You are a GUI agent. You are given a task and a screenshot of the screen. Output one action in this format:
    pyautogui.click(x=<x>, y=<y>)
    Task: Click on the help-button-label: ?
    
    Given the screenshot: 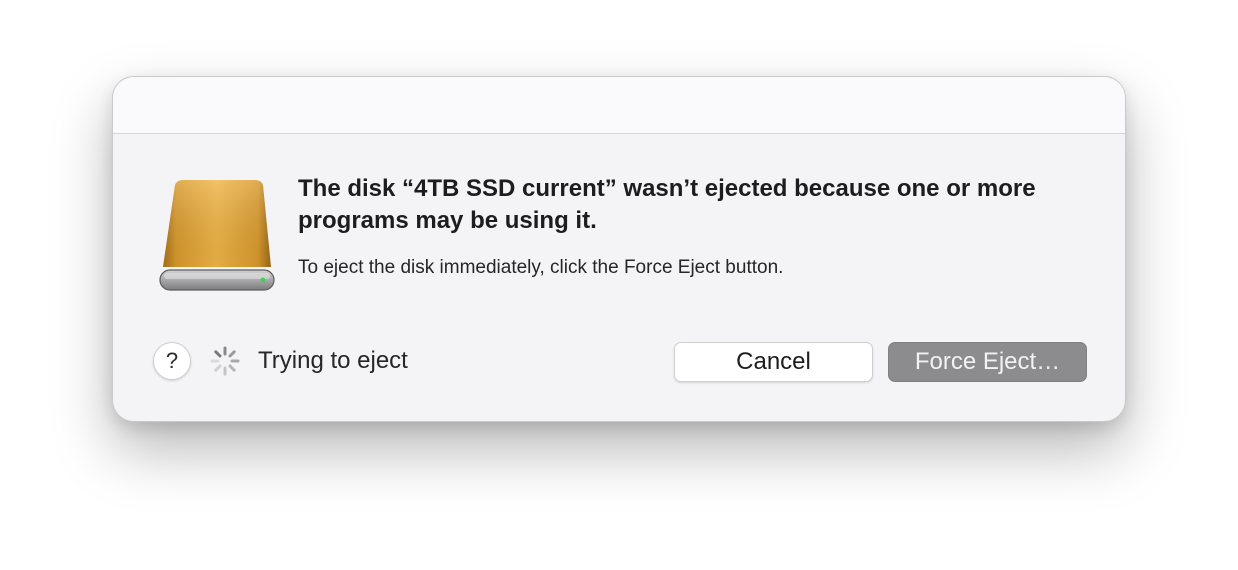 What is the action you would take?
    pyautogui.click(x=172, y=360)
    